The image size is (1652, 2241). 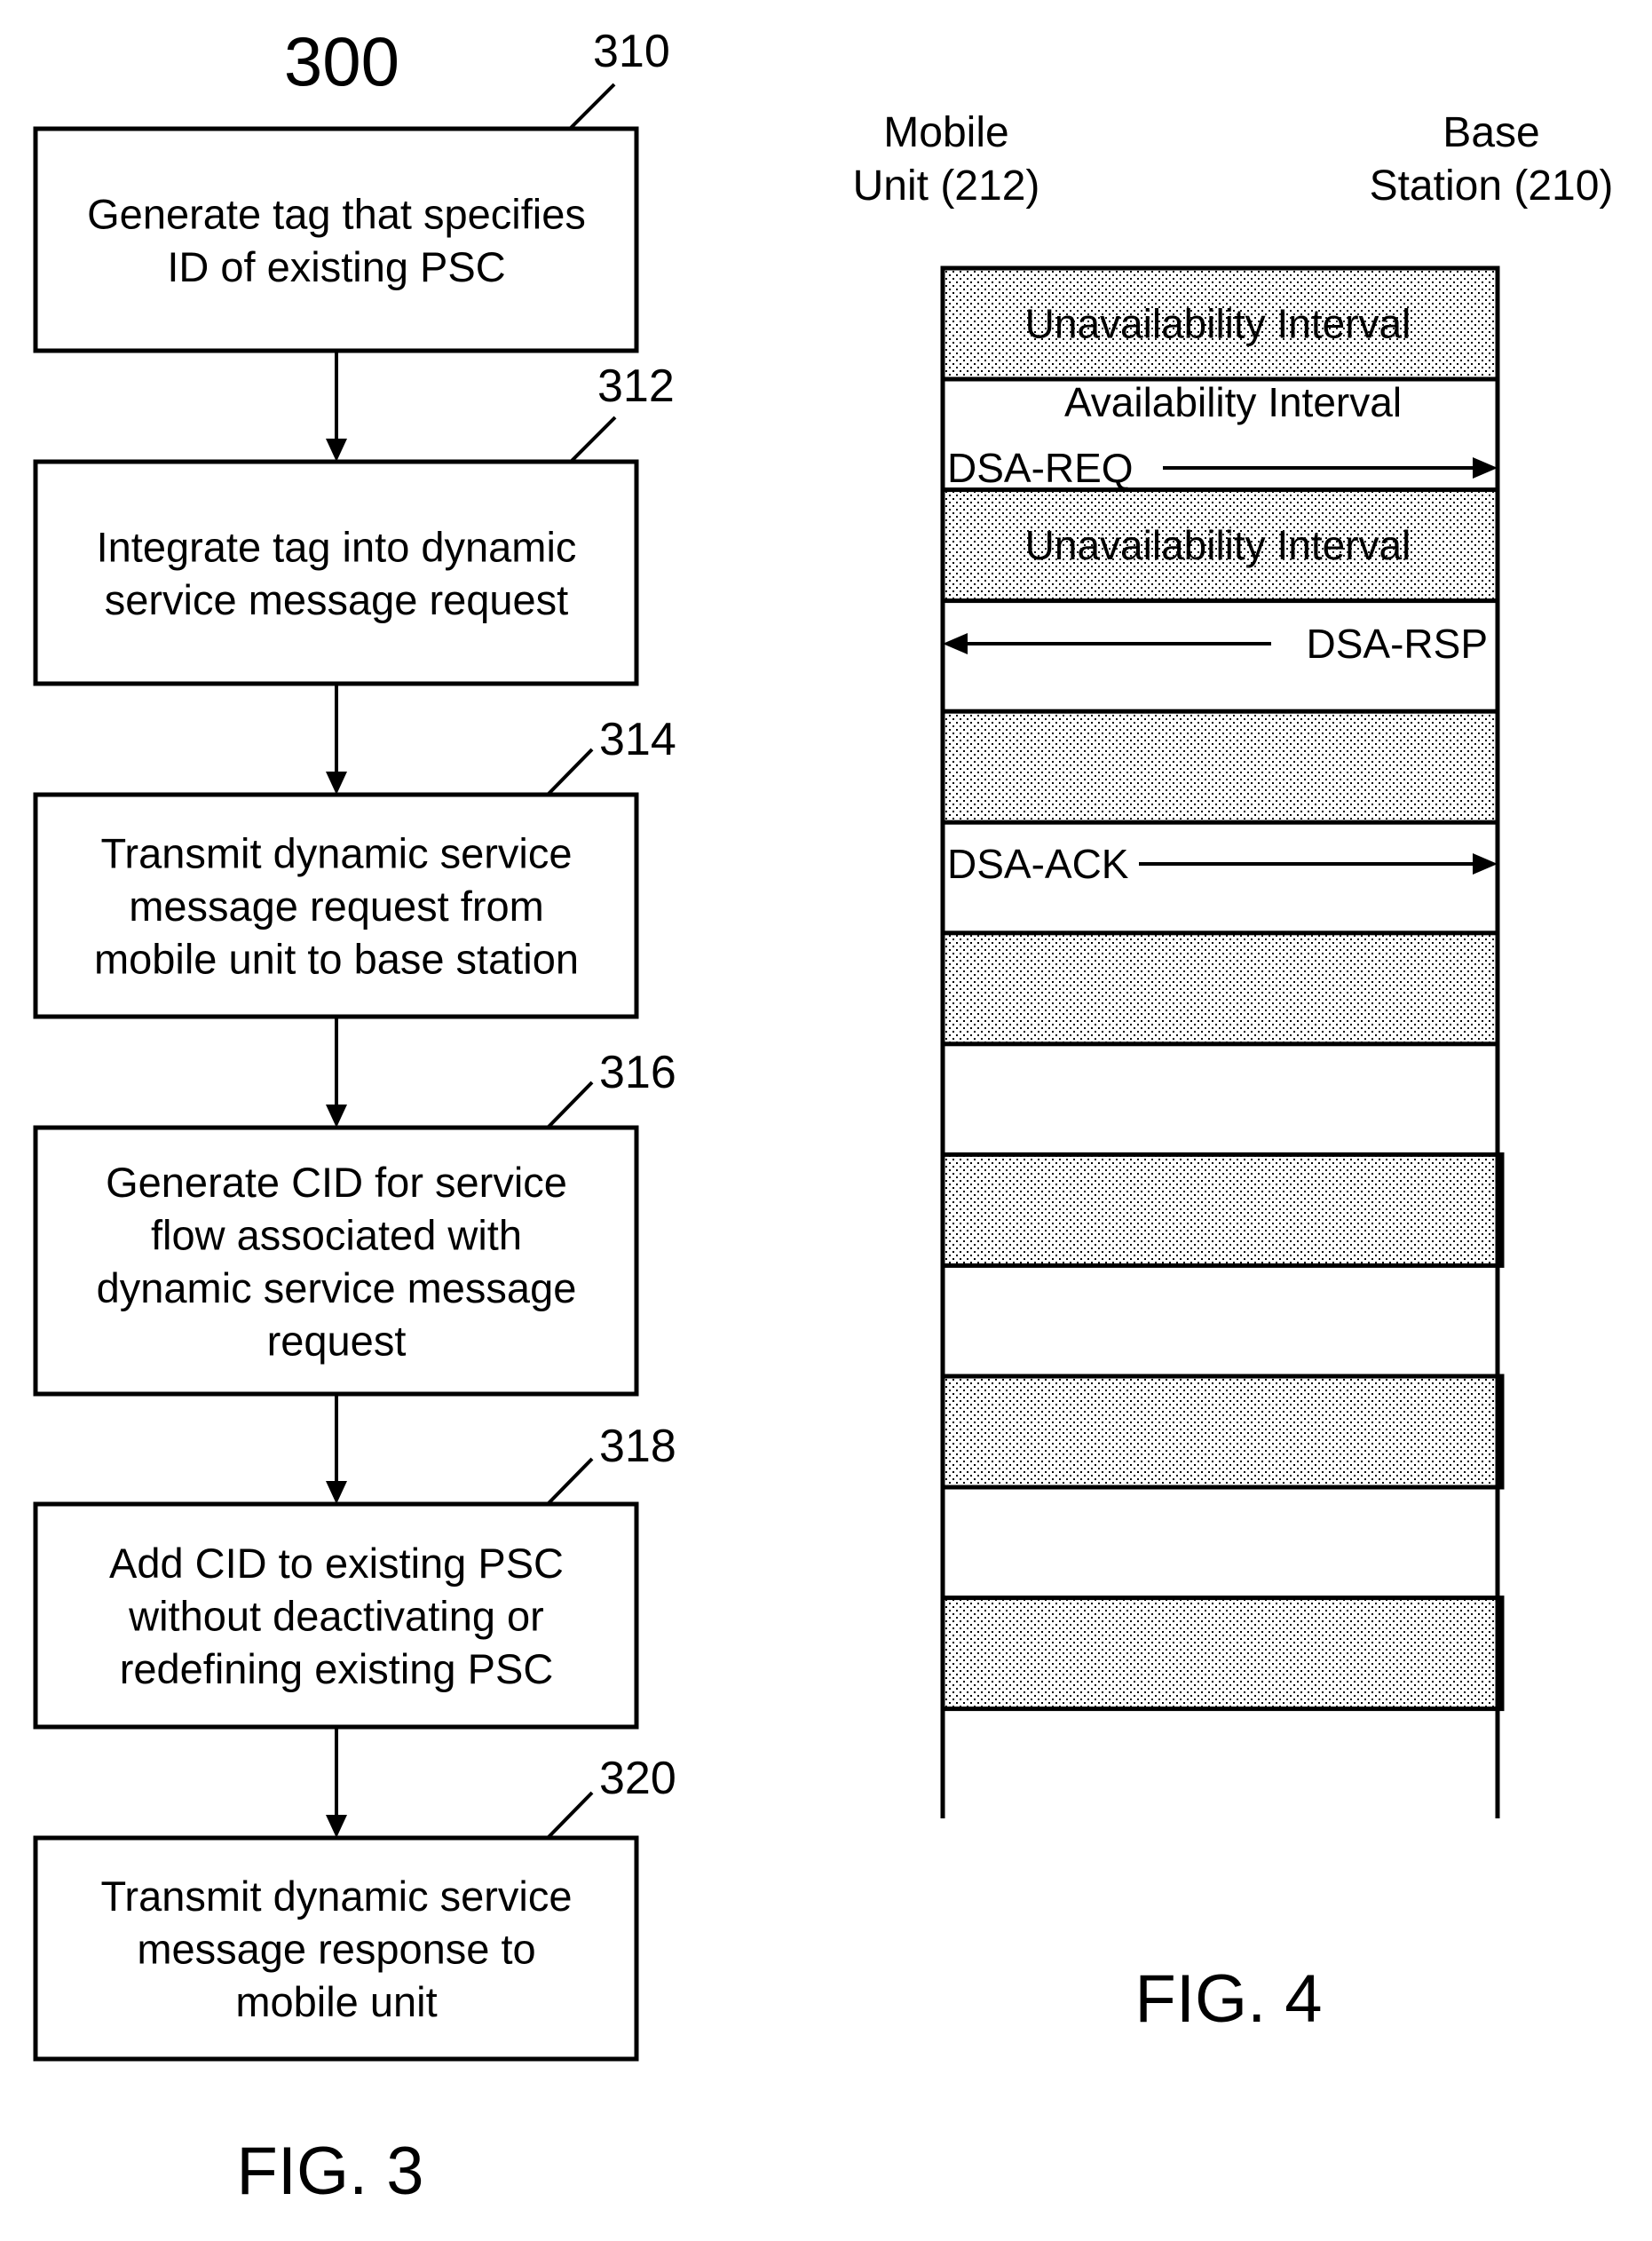 What do you see at coordinates (946, 159) in the screenshot?
I see `participant-mobile-header: Mobile Unit (212)` at bounding box center [946, 159].